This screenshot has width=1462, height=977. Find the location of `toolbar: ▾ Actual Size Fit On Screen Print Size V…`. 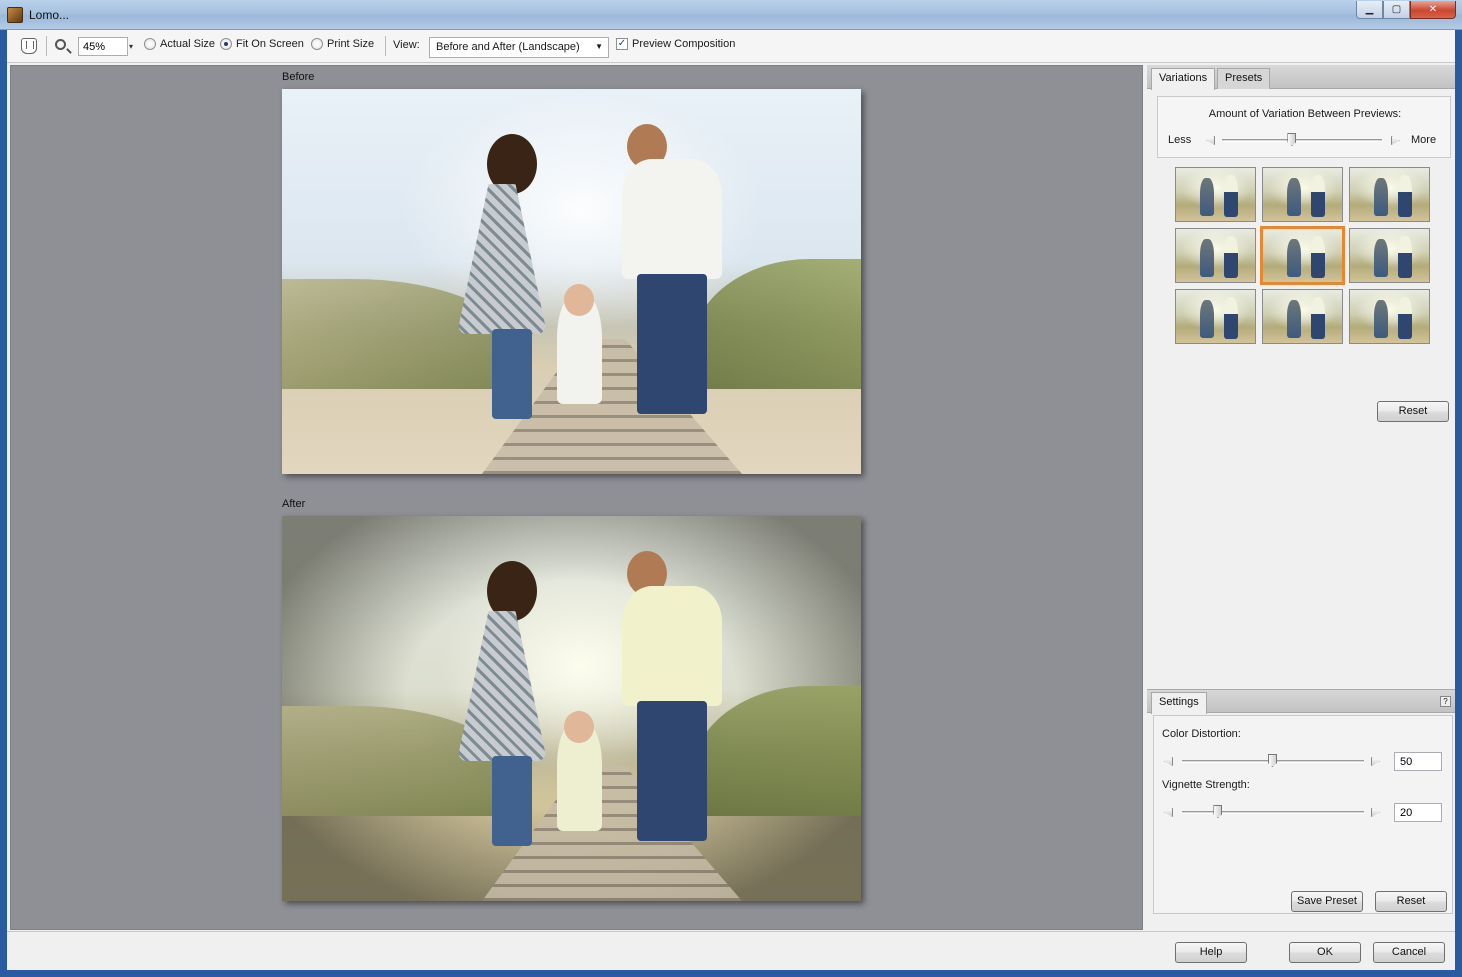

toolbar: ▾ Actual Size Fit On Screen Print Size V… is located at coordinates (731, 46).